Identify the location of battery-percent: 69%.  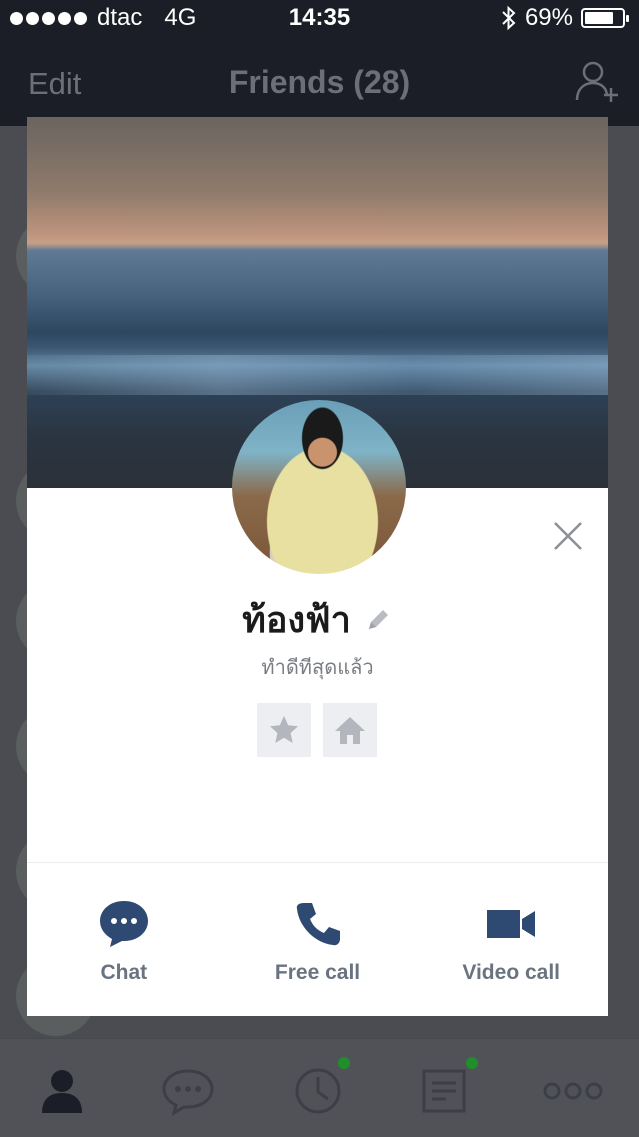
(548, 17).